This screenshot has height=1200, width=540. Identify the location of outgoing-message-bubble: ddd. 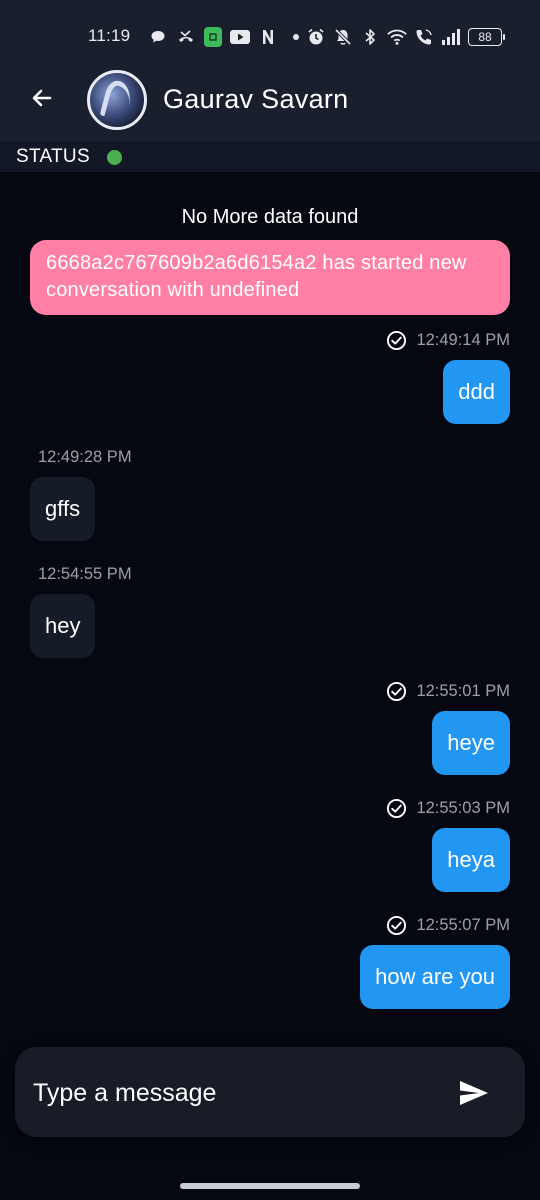
(476, 392).